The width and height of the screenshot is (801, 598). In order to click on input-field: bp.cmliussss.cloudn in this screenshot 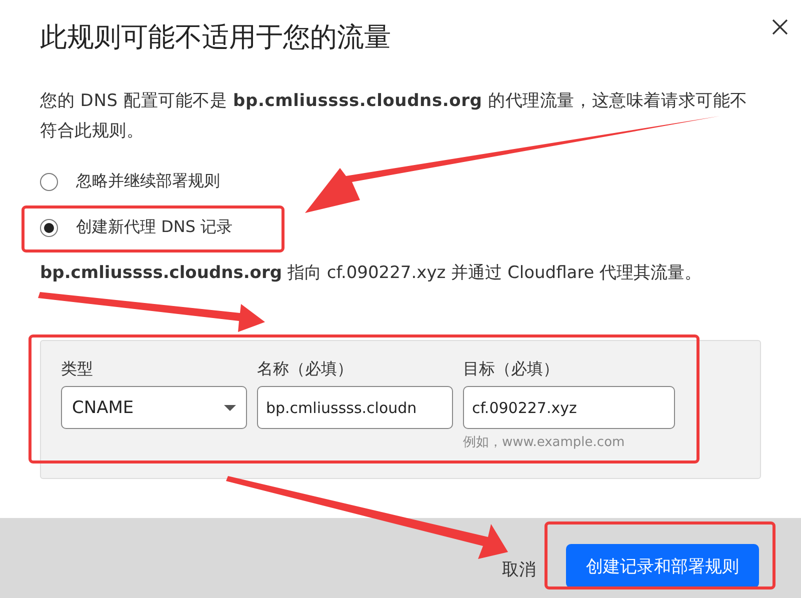, I will do `click(355, 407)`.